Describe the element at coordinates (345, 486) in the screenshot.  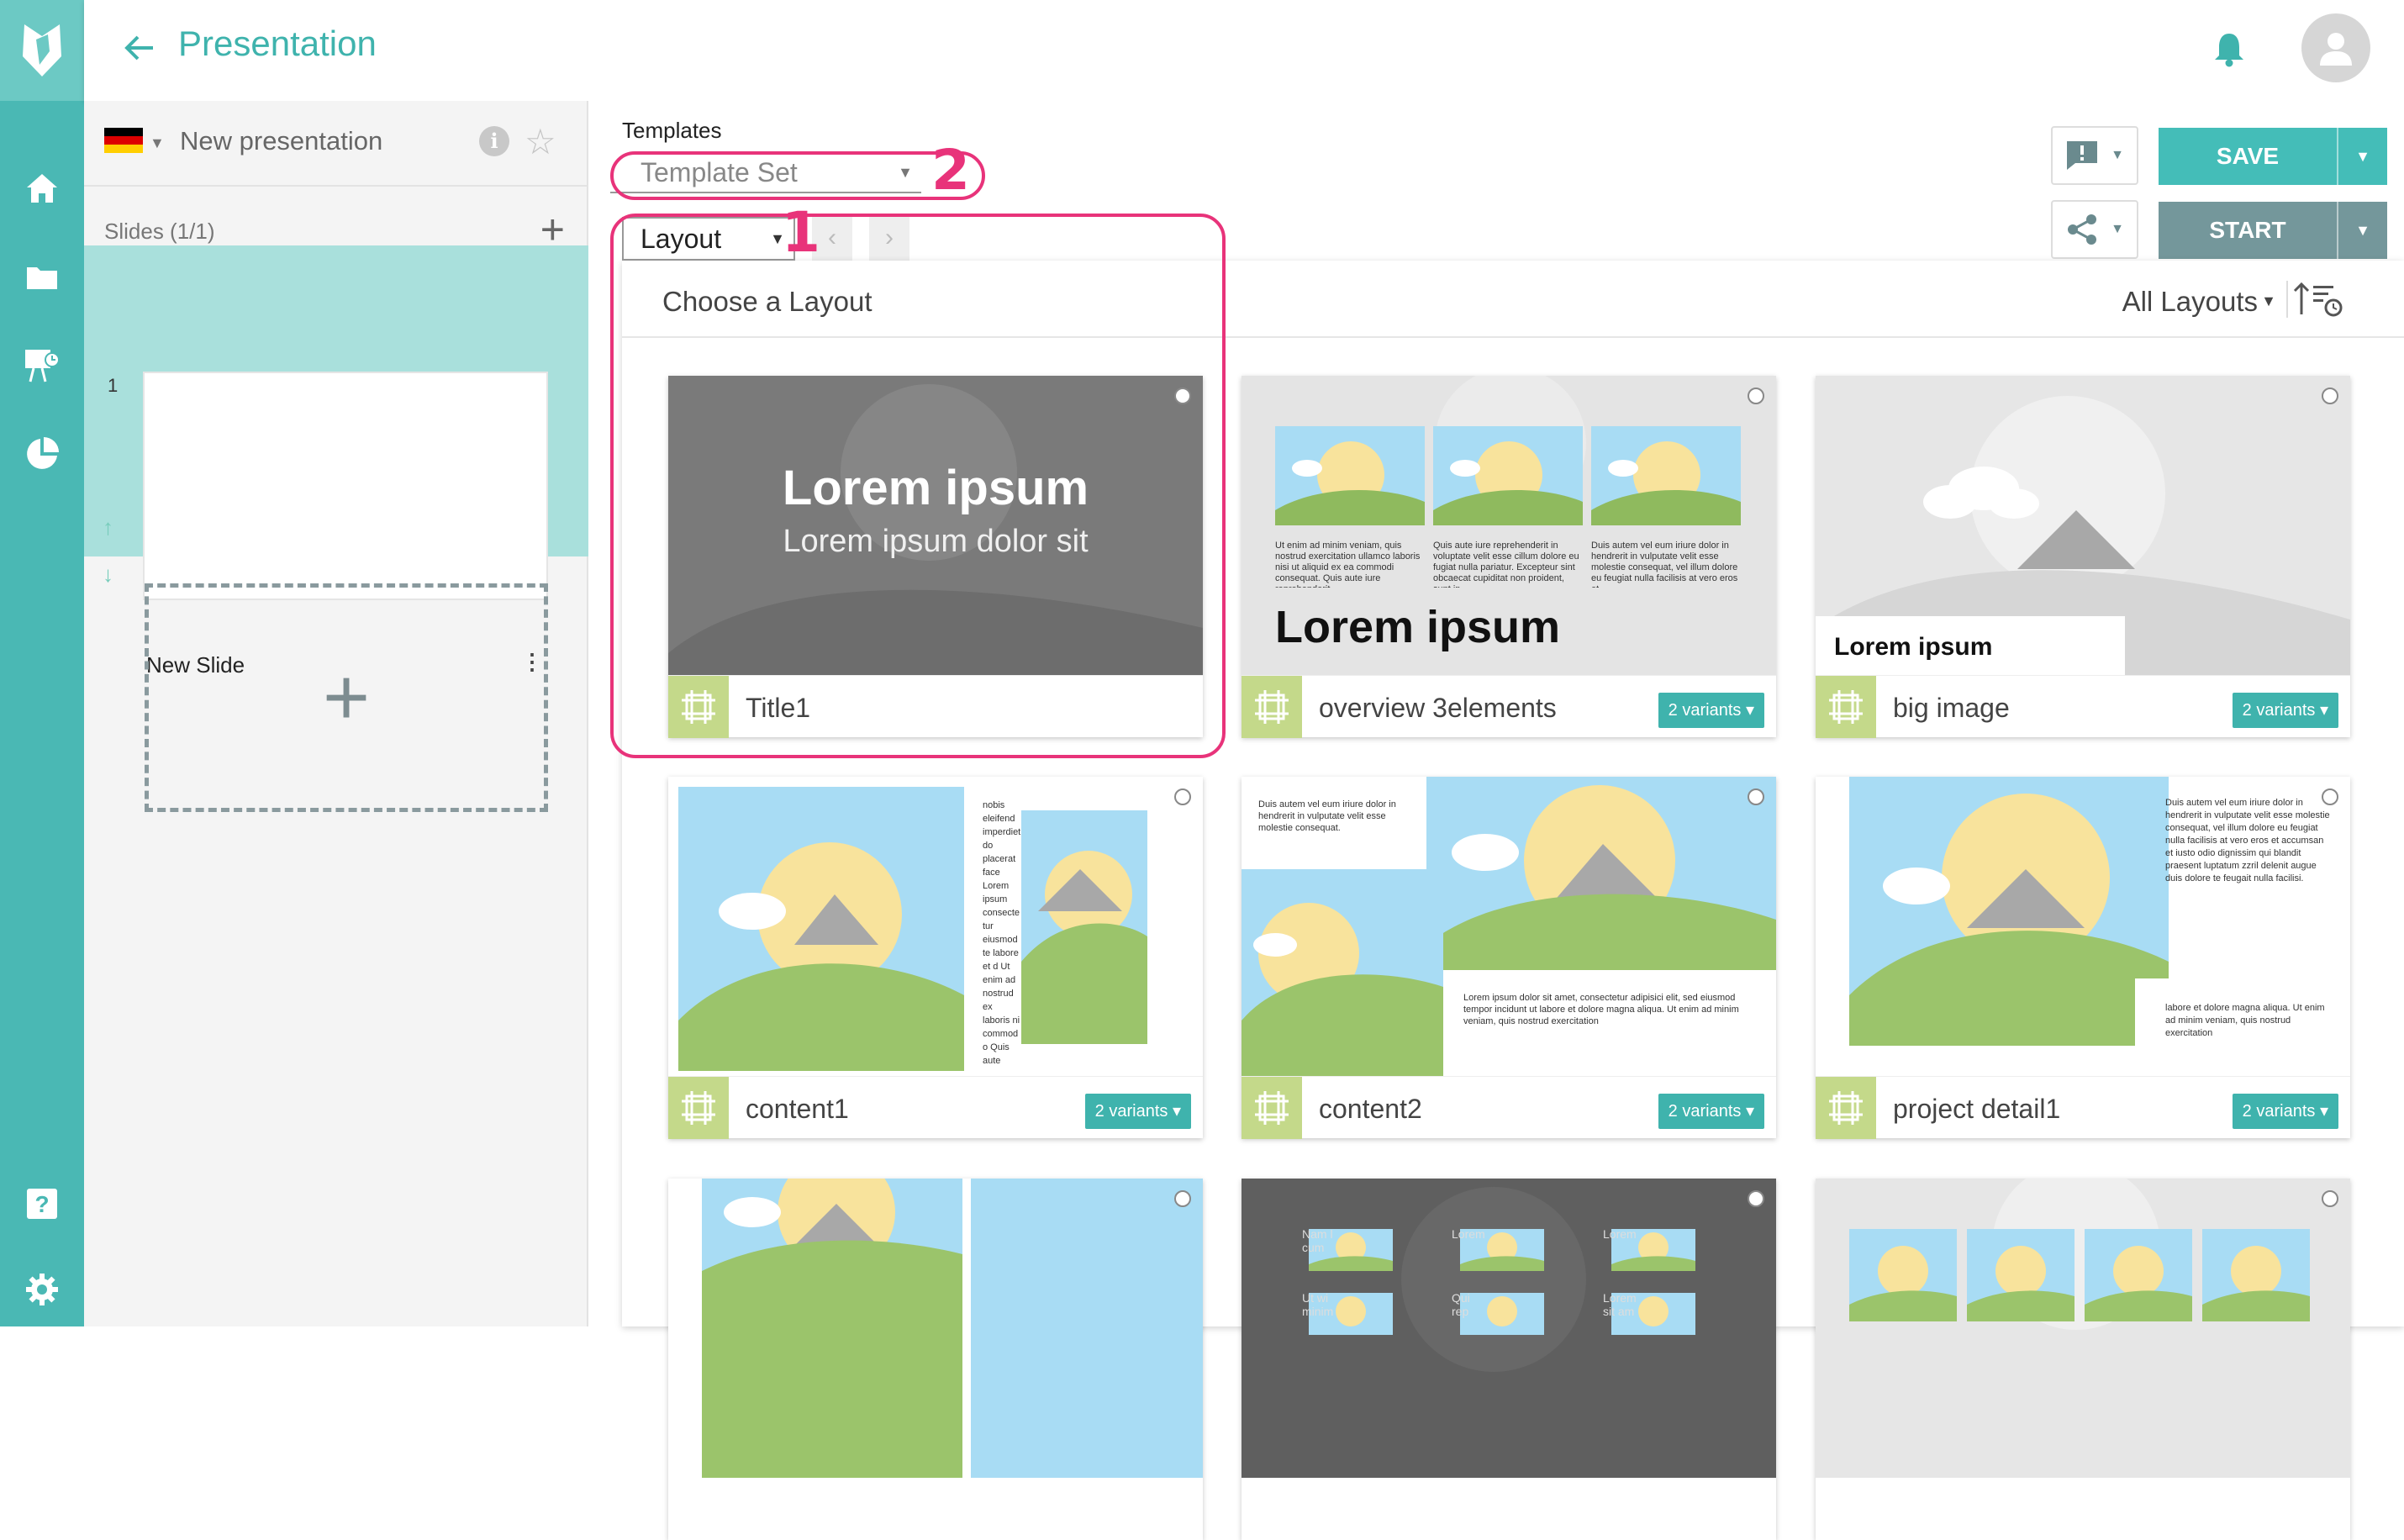
I see `slide-thumbnail` at that location.